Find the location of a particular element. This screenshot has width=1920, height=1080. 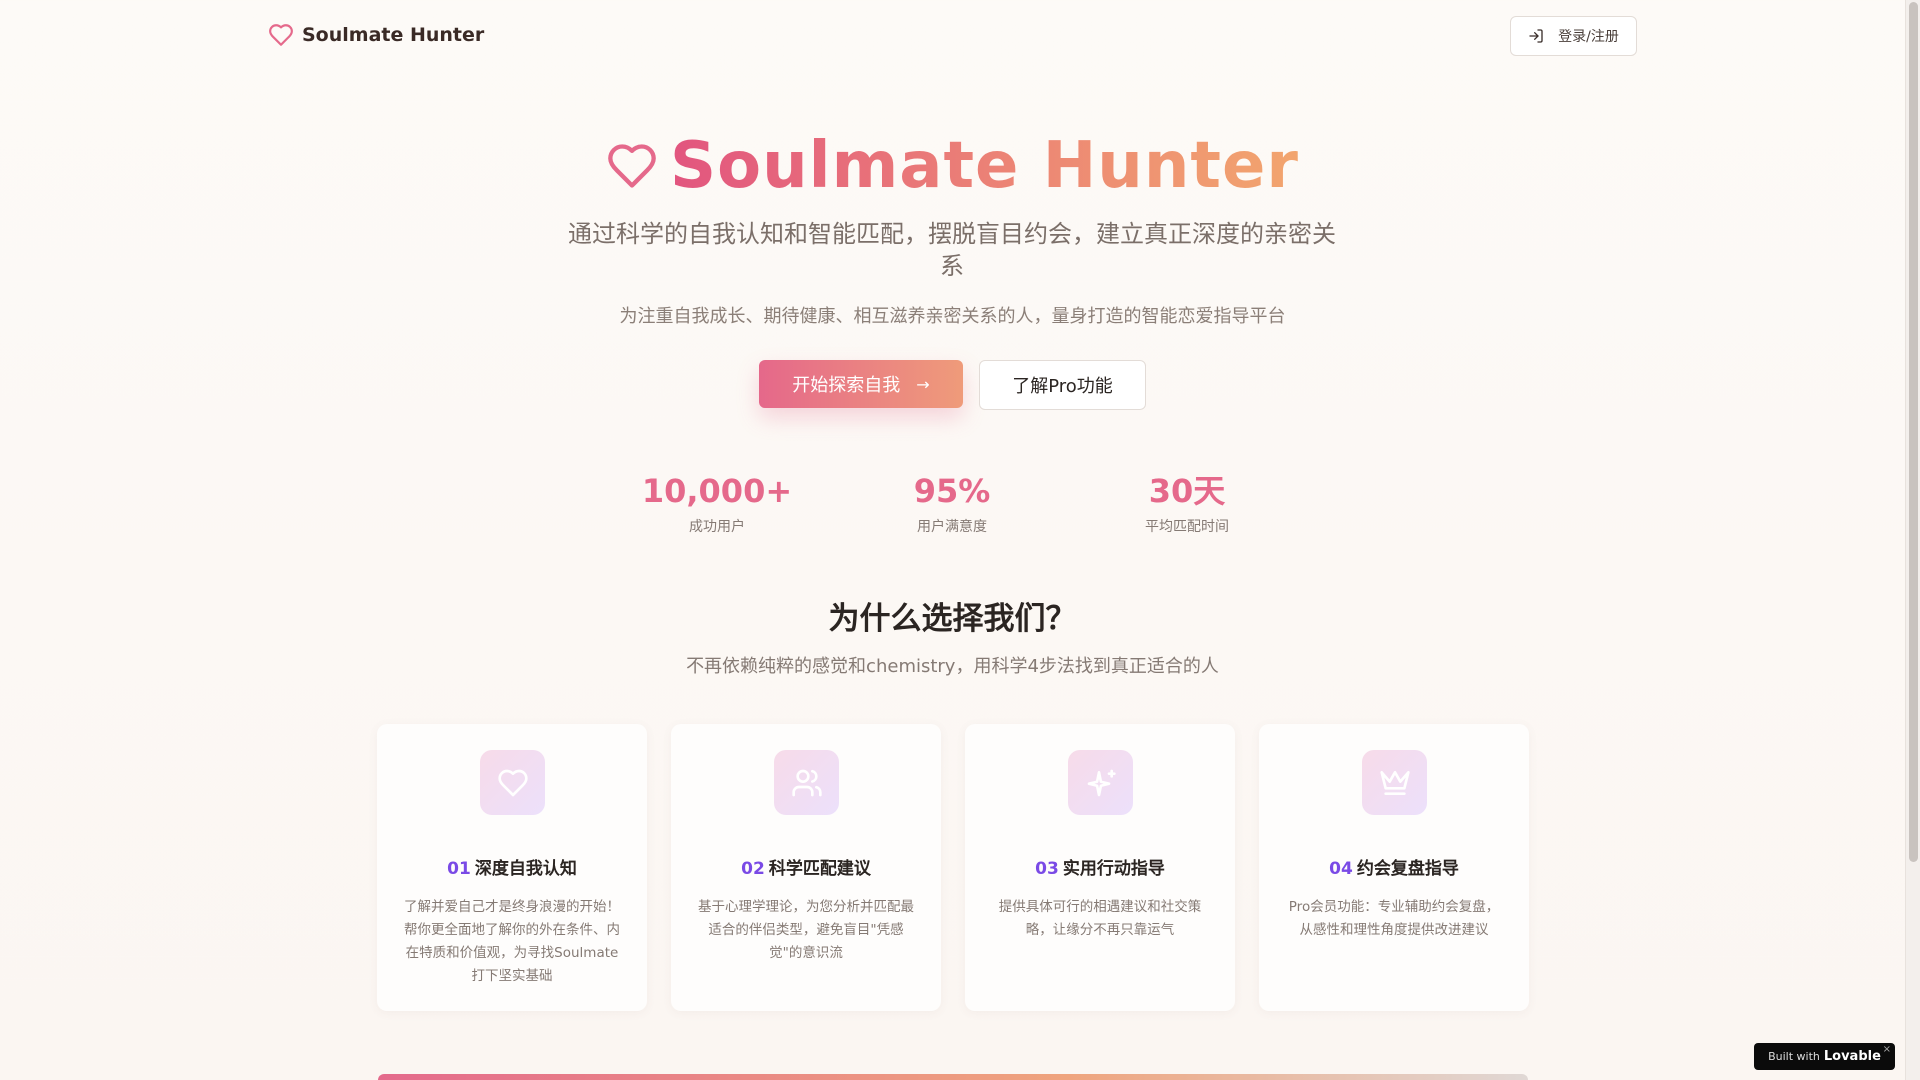

bottom-banner-edge is located at coordinates (953, 1077).